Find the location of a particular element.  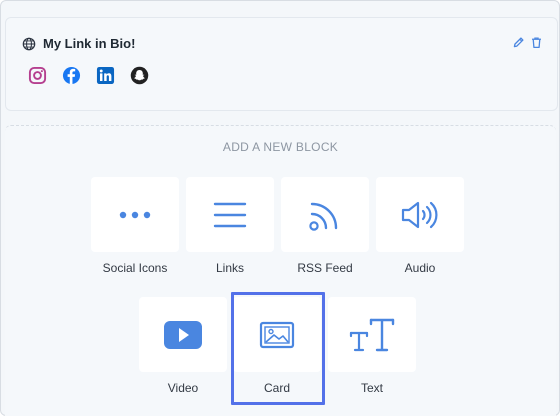

social-icons-row is located at coordinates (88, 75).